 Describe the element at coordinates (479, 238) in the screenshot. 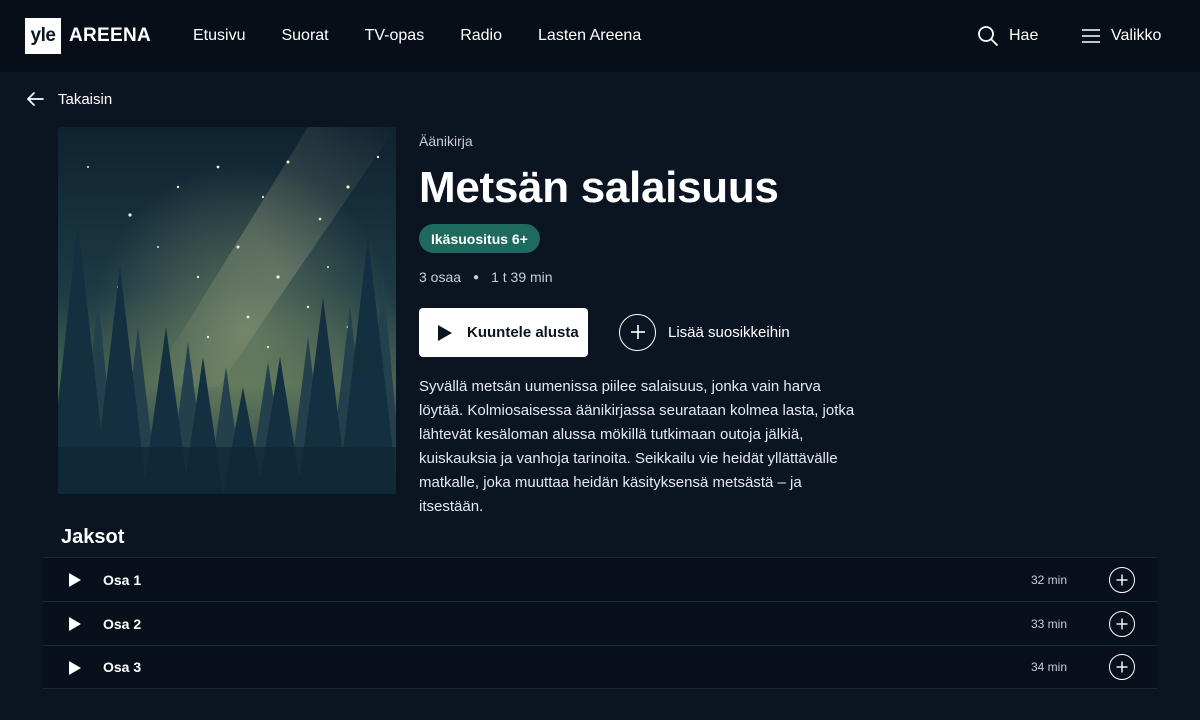

I see `age-rating-badge: Ikäsuositus 6+` at that location.